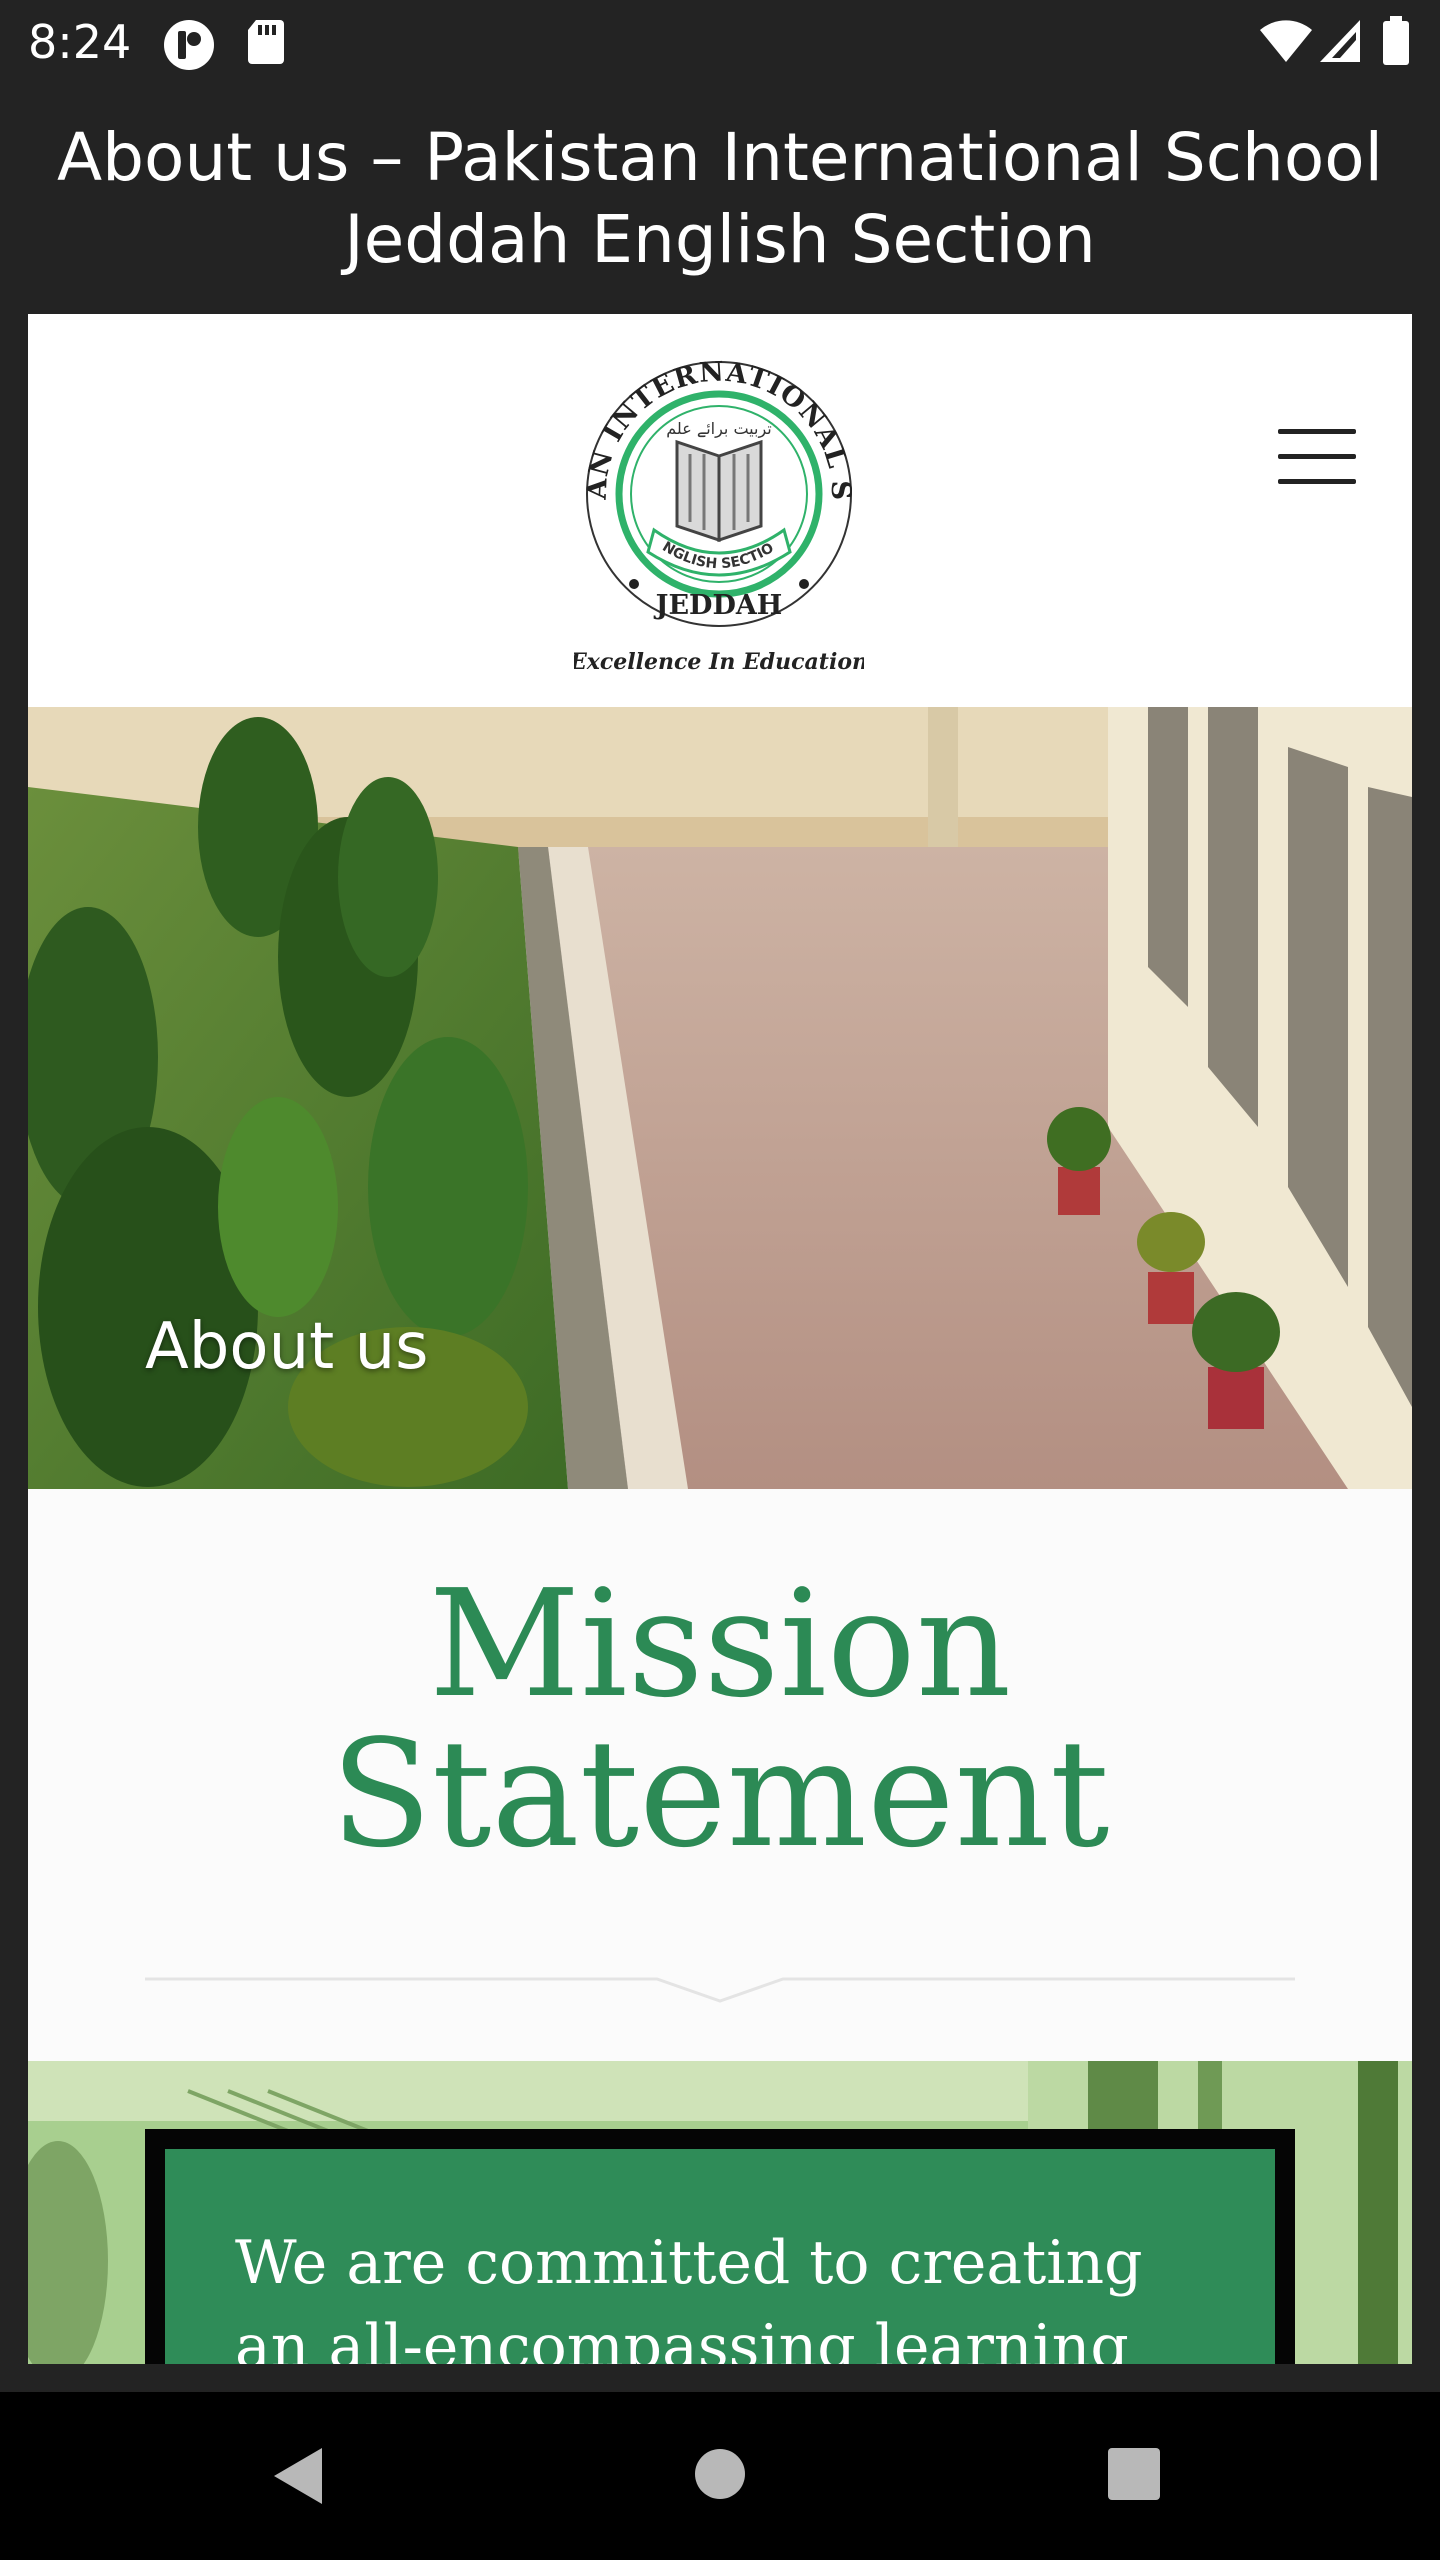 The height and width of the screenshot is (2560, 1440). Describe the element at coordinates (718, 605) in the screenshot. I see `svg-text: JEDDAH` at that location.